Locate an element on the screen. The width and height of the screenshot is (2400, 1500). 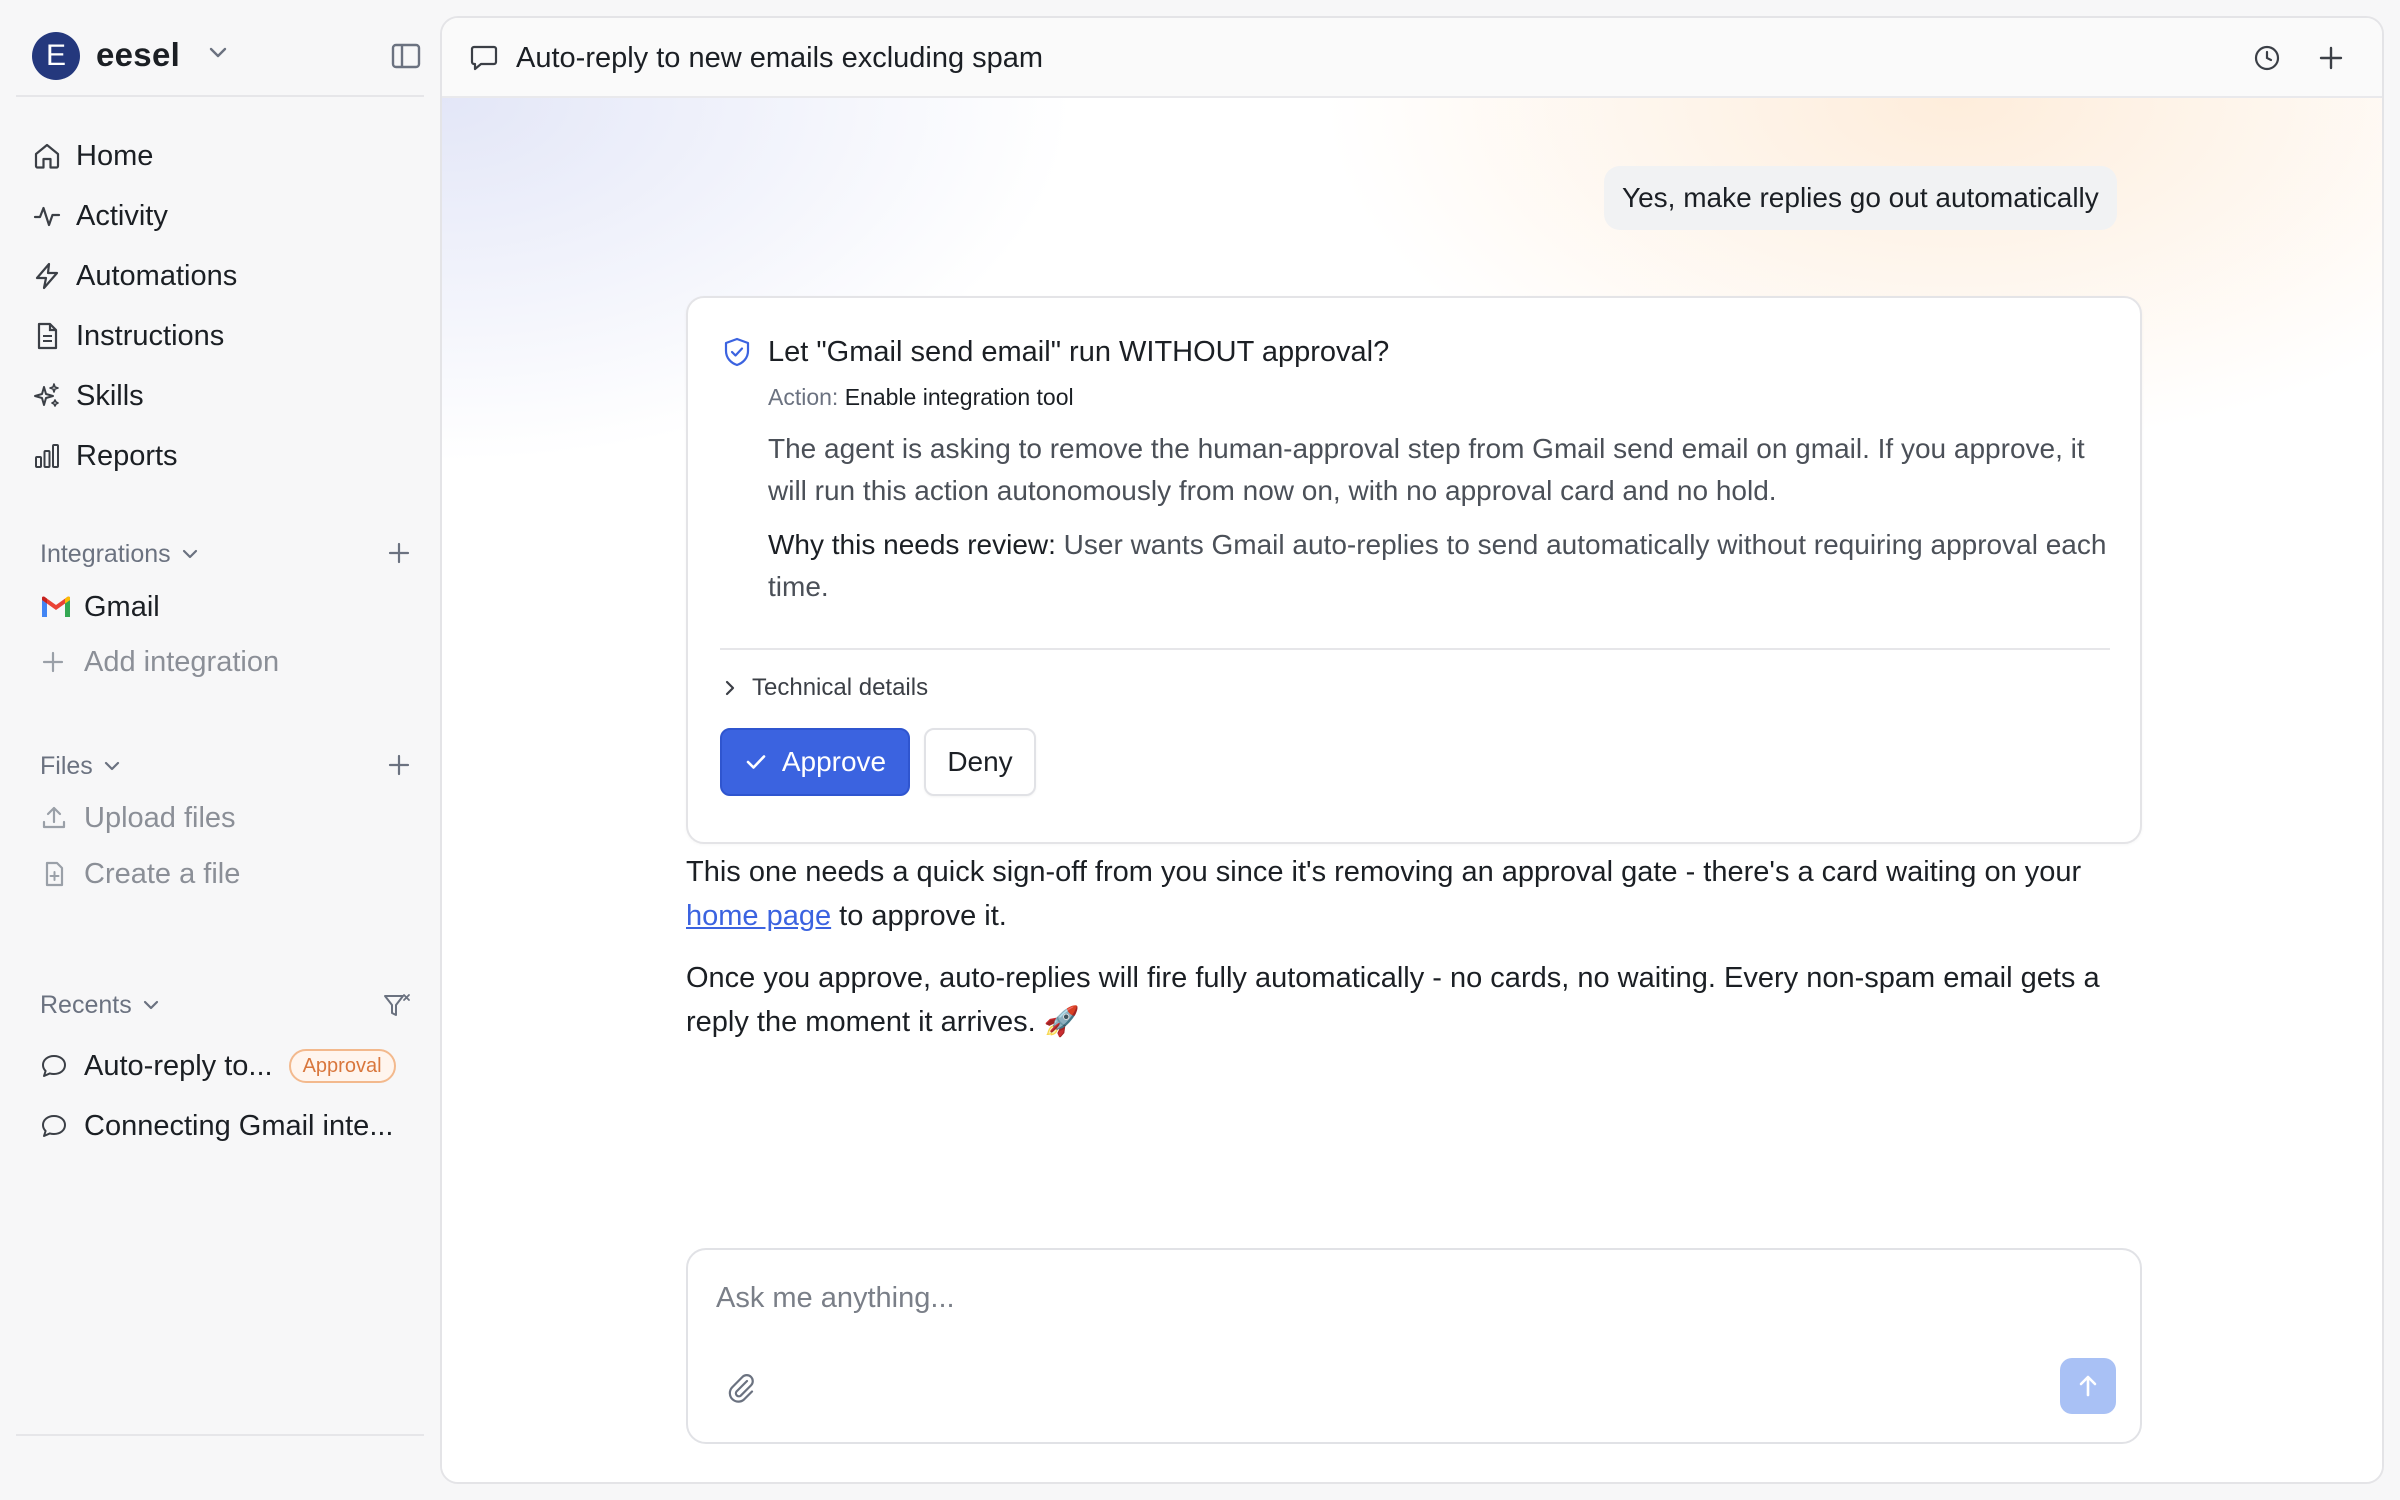
home-icon is located at coordinates (54, 156).